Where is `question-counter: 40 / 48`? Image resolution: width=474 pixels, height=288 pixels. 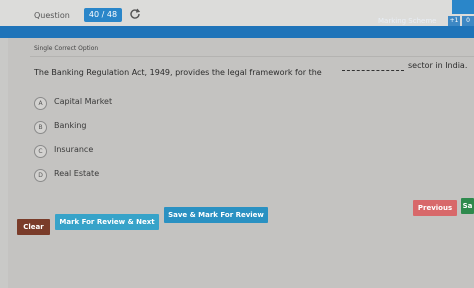 question-counter: 40 / 48 is located at coordinates (103, 15).